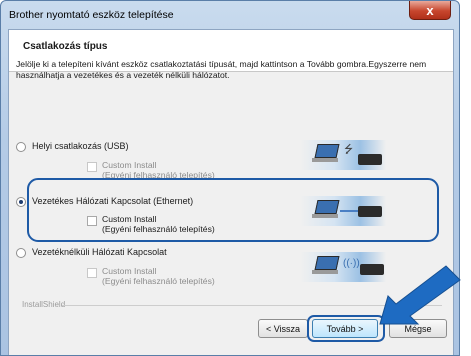 Image resolution: width=471 pixels, height=356 pixels. What do you see at coordinates (80, 146) in the screenshot?
I see `option-usb-label: Helyi csatlakozás (USB)` at bounding box center [80, 146].